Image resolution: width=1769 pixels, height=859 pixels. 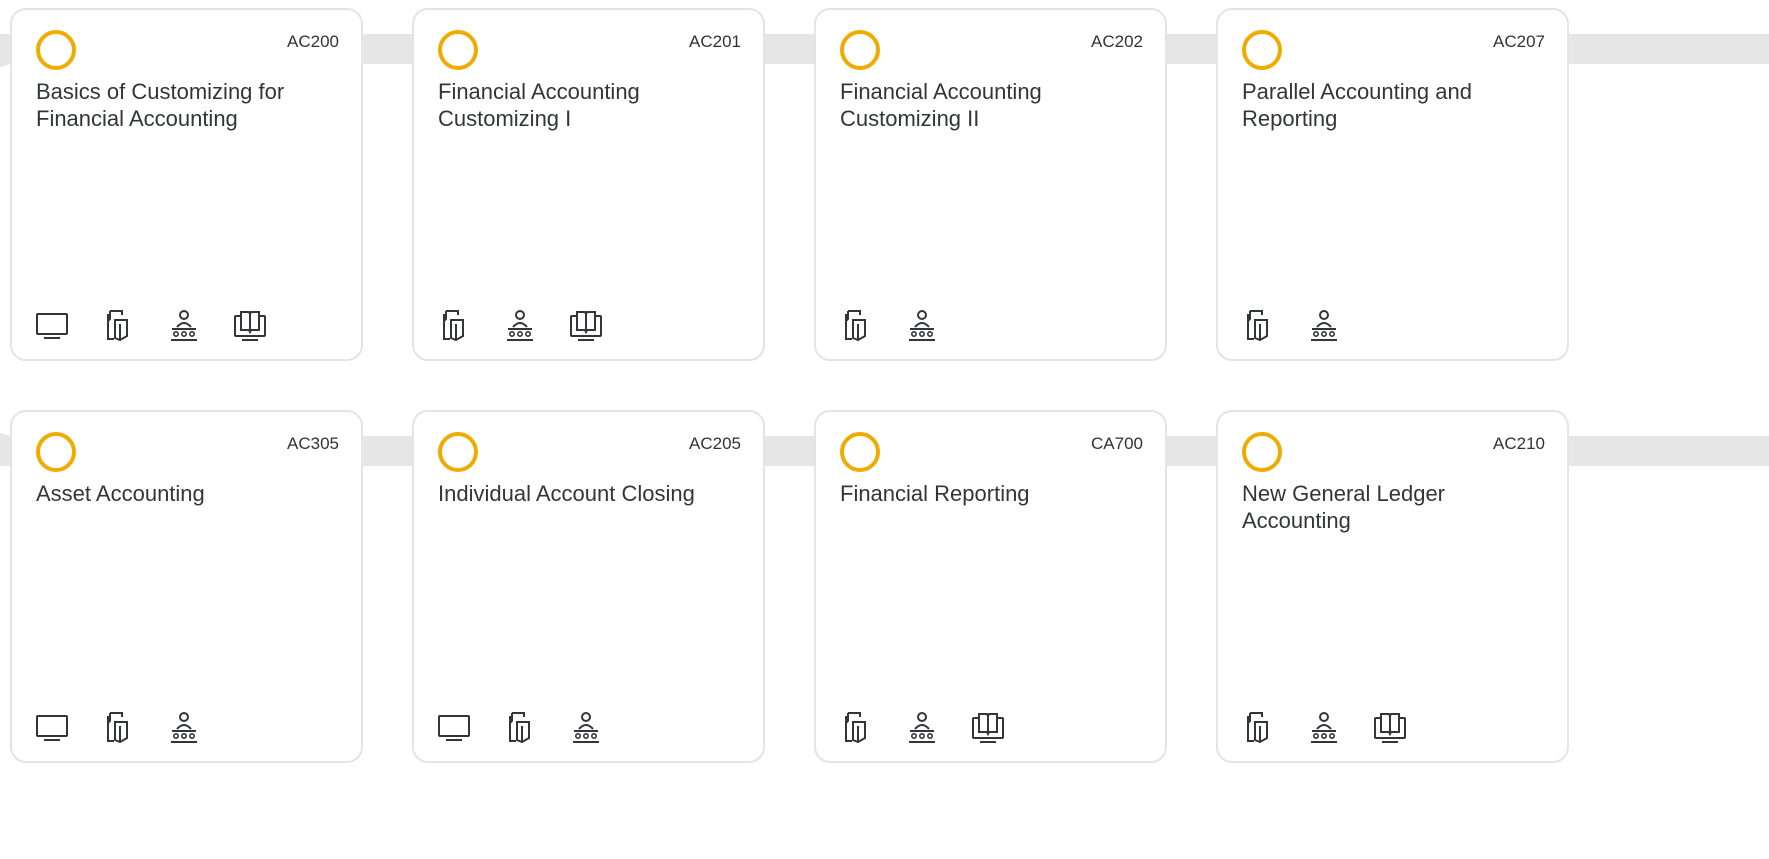 I want to click on course-code: AC210, so click(x=1519, y=443).